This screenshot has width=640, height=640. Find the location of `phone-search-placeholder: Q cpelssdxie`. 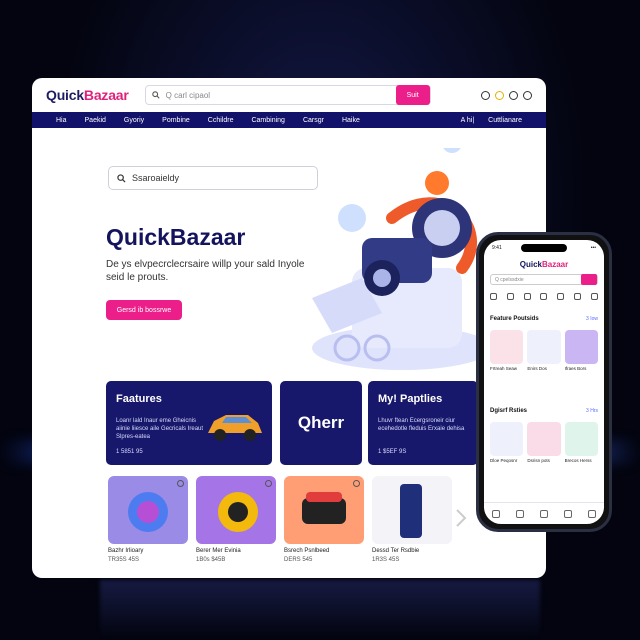

phone-search-placeholder: Q cpelssdxie is located at coordinates (509, 279).